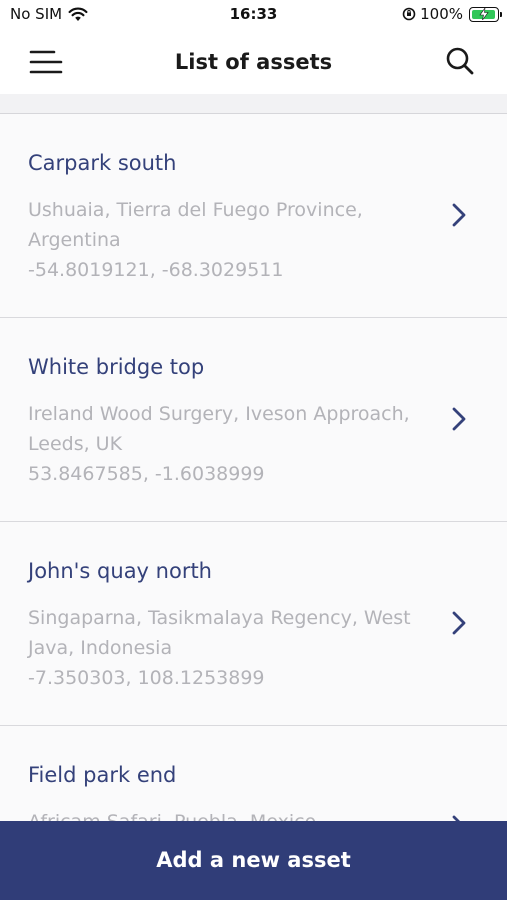 The image size is (507, 900). What do you see at coordinates (156, 270) in the screenshot?
I see `asset-coordinates: -54.8019121, -68.3029511` at bounding box center [156, 270].